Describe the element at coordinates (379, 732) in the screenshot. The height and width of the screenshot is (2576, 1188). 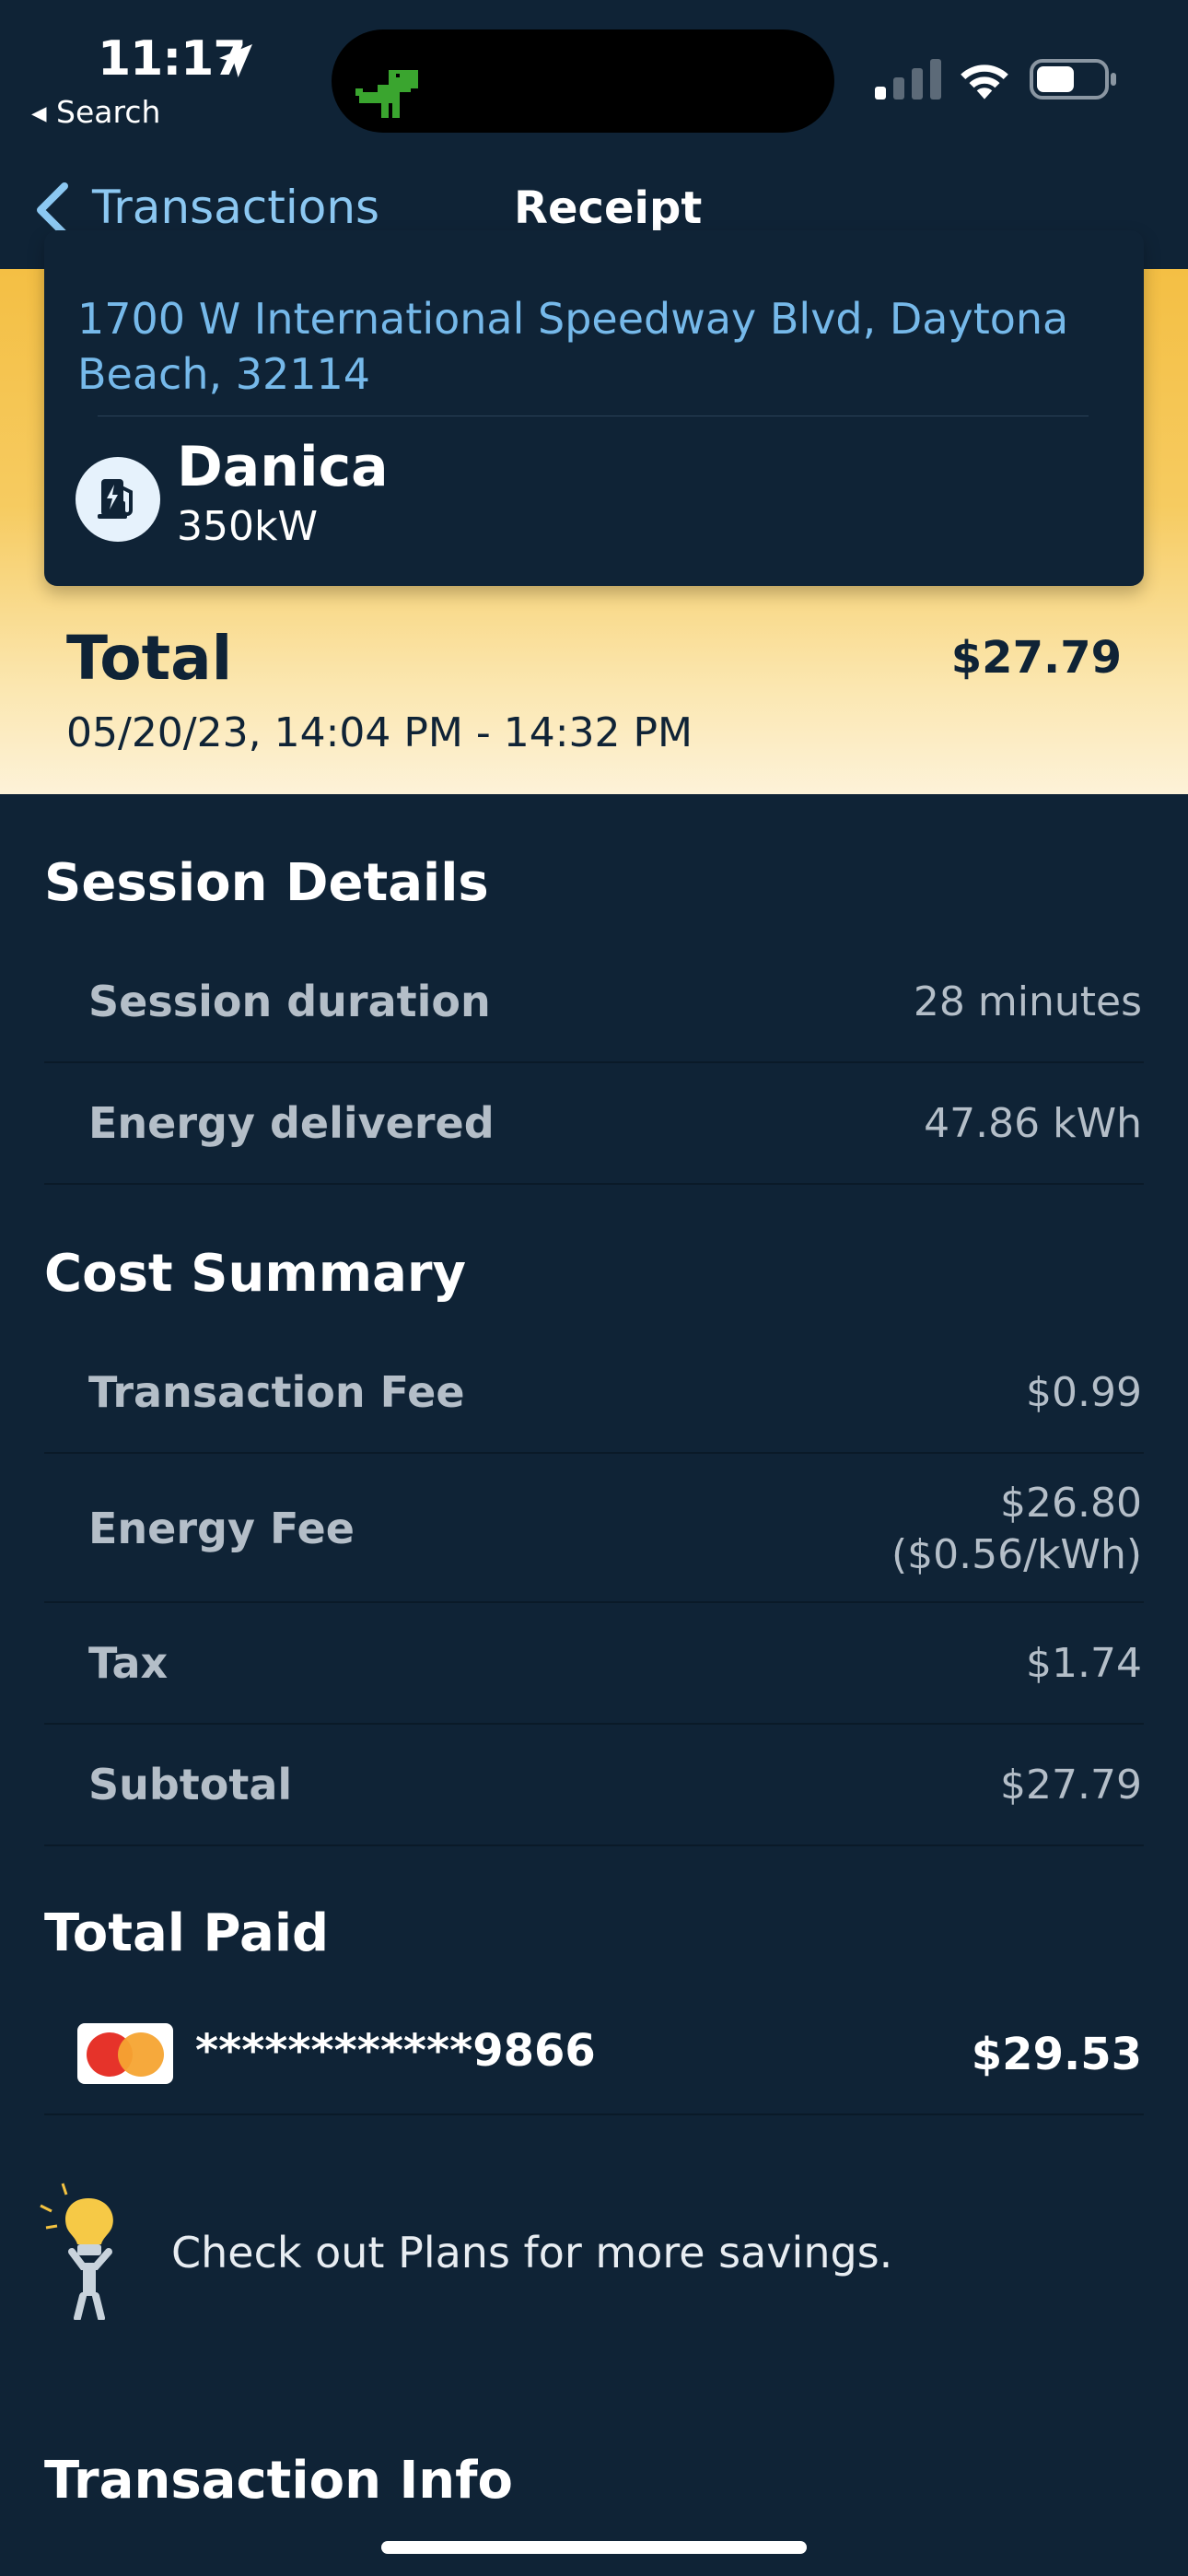
I see `session-dates: 05/20/23, 14:04 PM - 14:32 PM` at that location.